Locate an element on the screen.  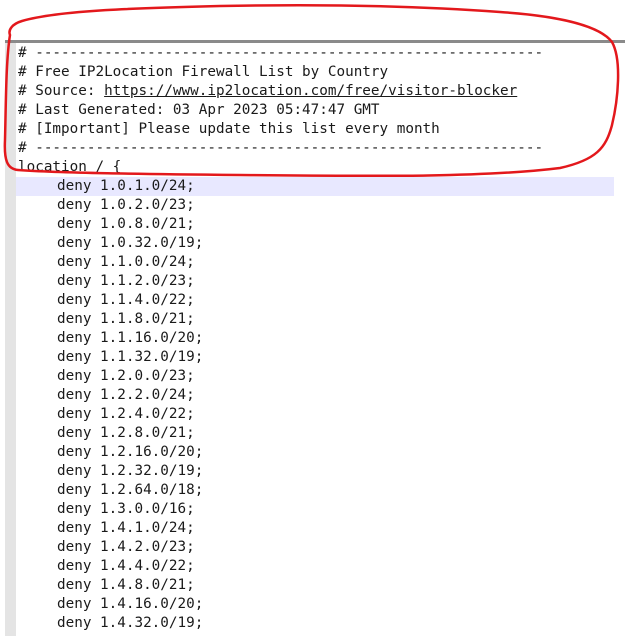
deny-rule-line: deny 1.4.8.0/21; is located at coordinates (318, 585).